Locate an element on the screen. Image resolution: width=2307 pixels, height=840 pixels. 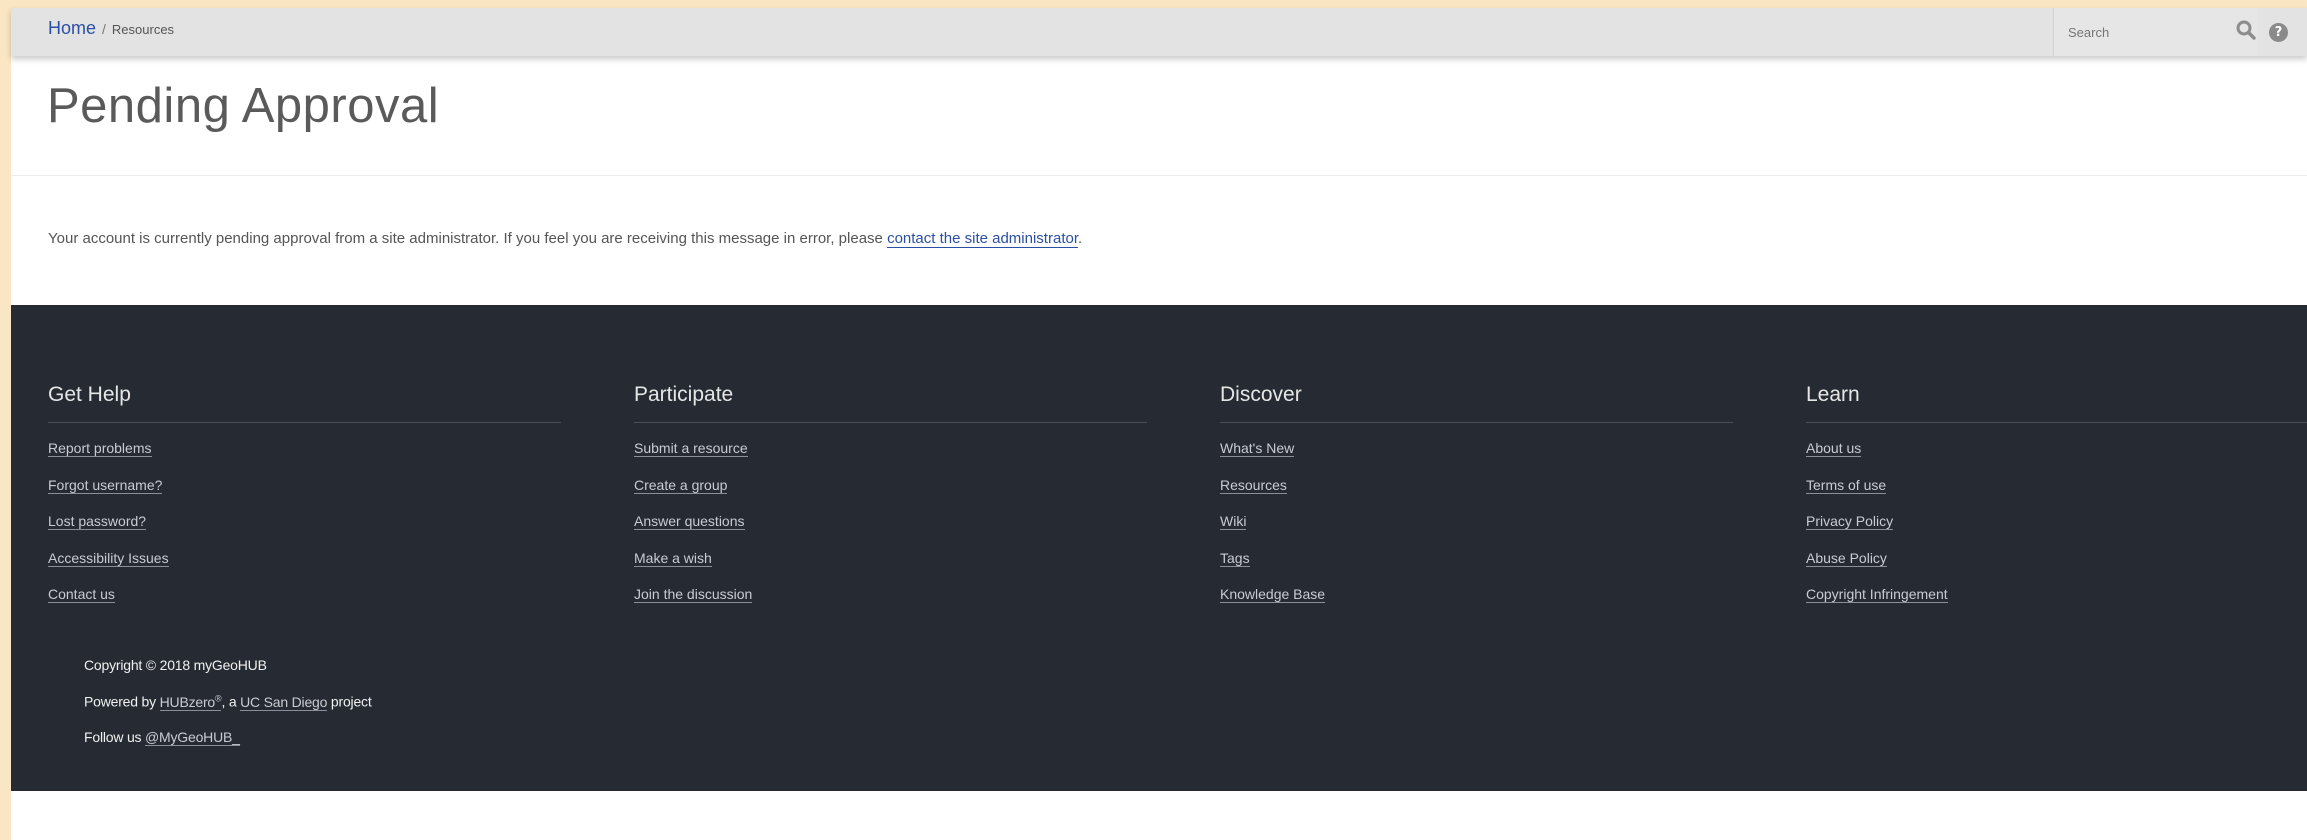
footer-link-abuse-policy: Abuse Policy is located at coordinates (1846, 558).